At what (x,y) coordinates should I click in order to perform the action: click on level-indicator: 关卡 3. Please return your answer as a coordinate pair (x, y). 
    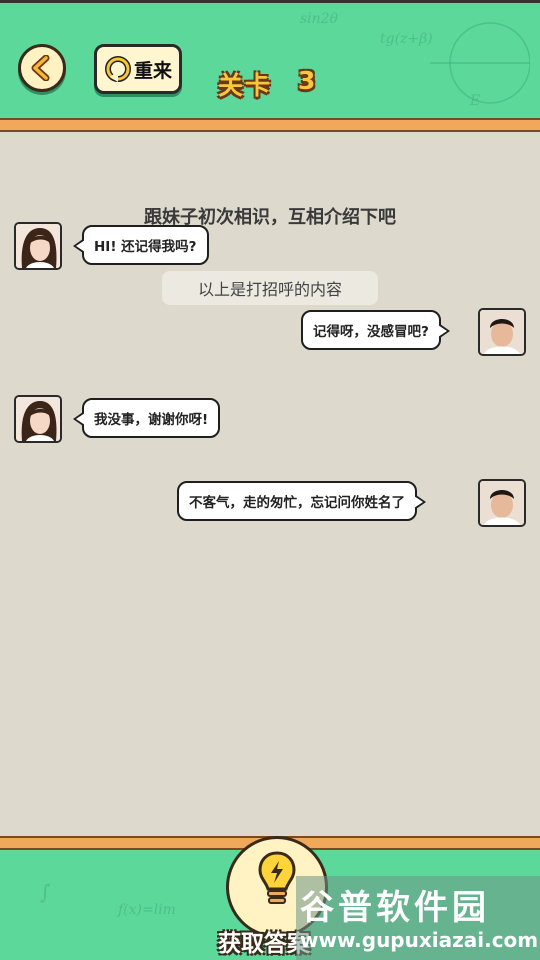
    Looking at the image, I should click on (267, 84).